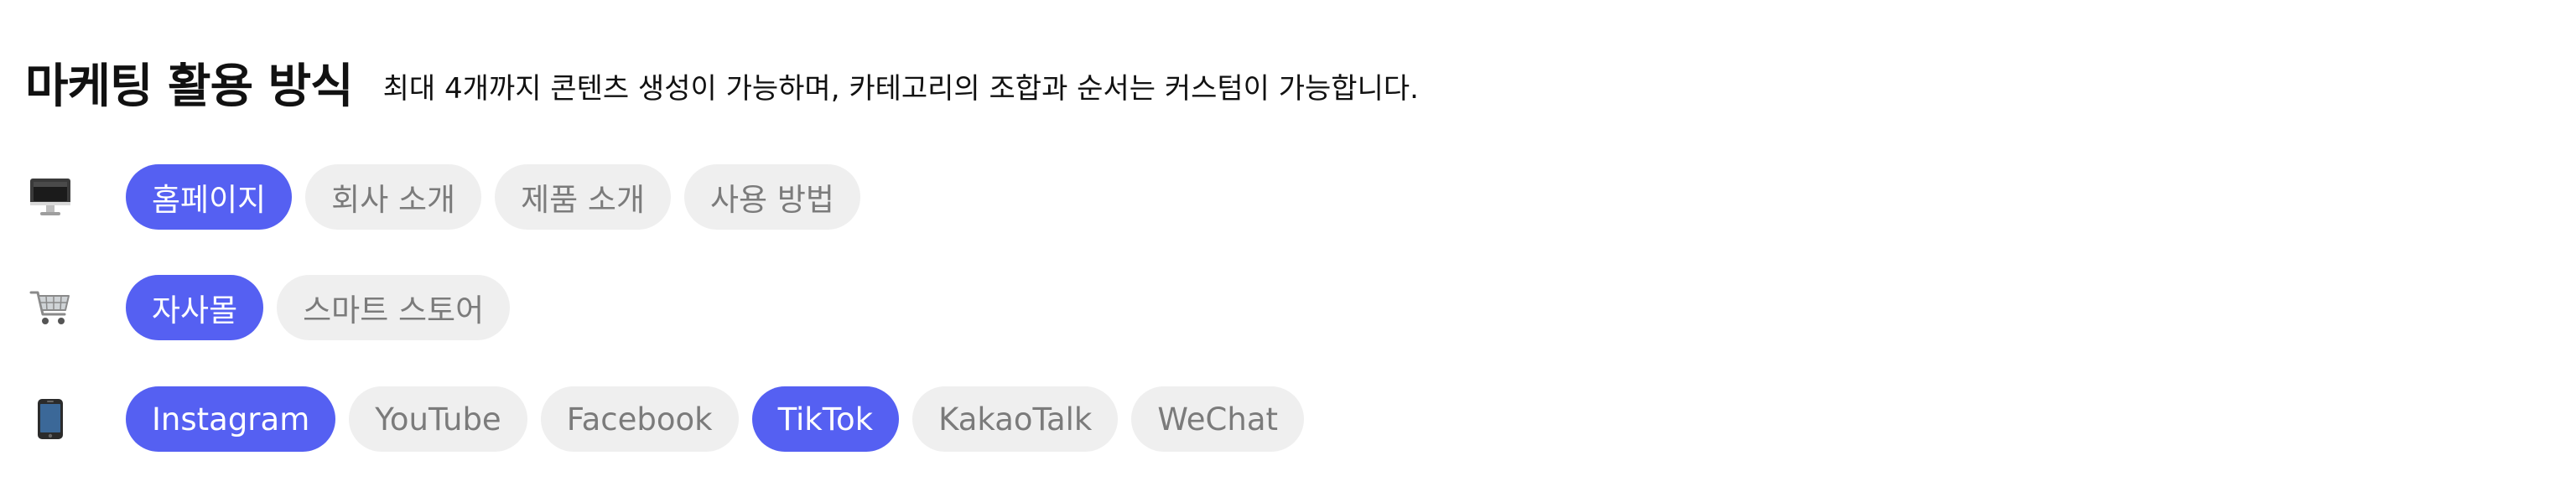 Image resolution: width=2576 pixels, height=497 pixels. I want to click on chip-company-intro: 회사 소개, so click(393, 197).